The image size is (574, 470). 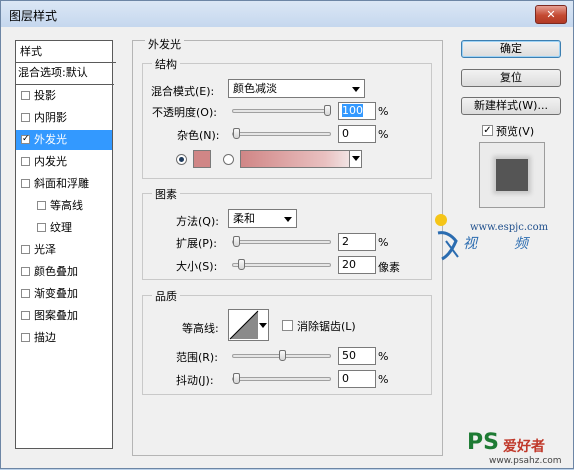 I want to click on ps-logo-url: www.psahz.com, so click(x=525, y=461).